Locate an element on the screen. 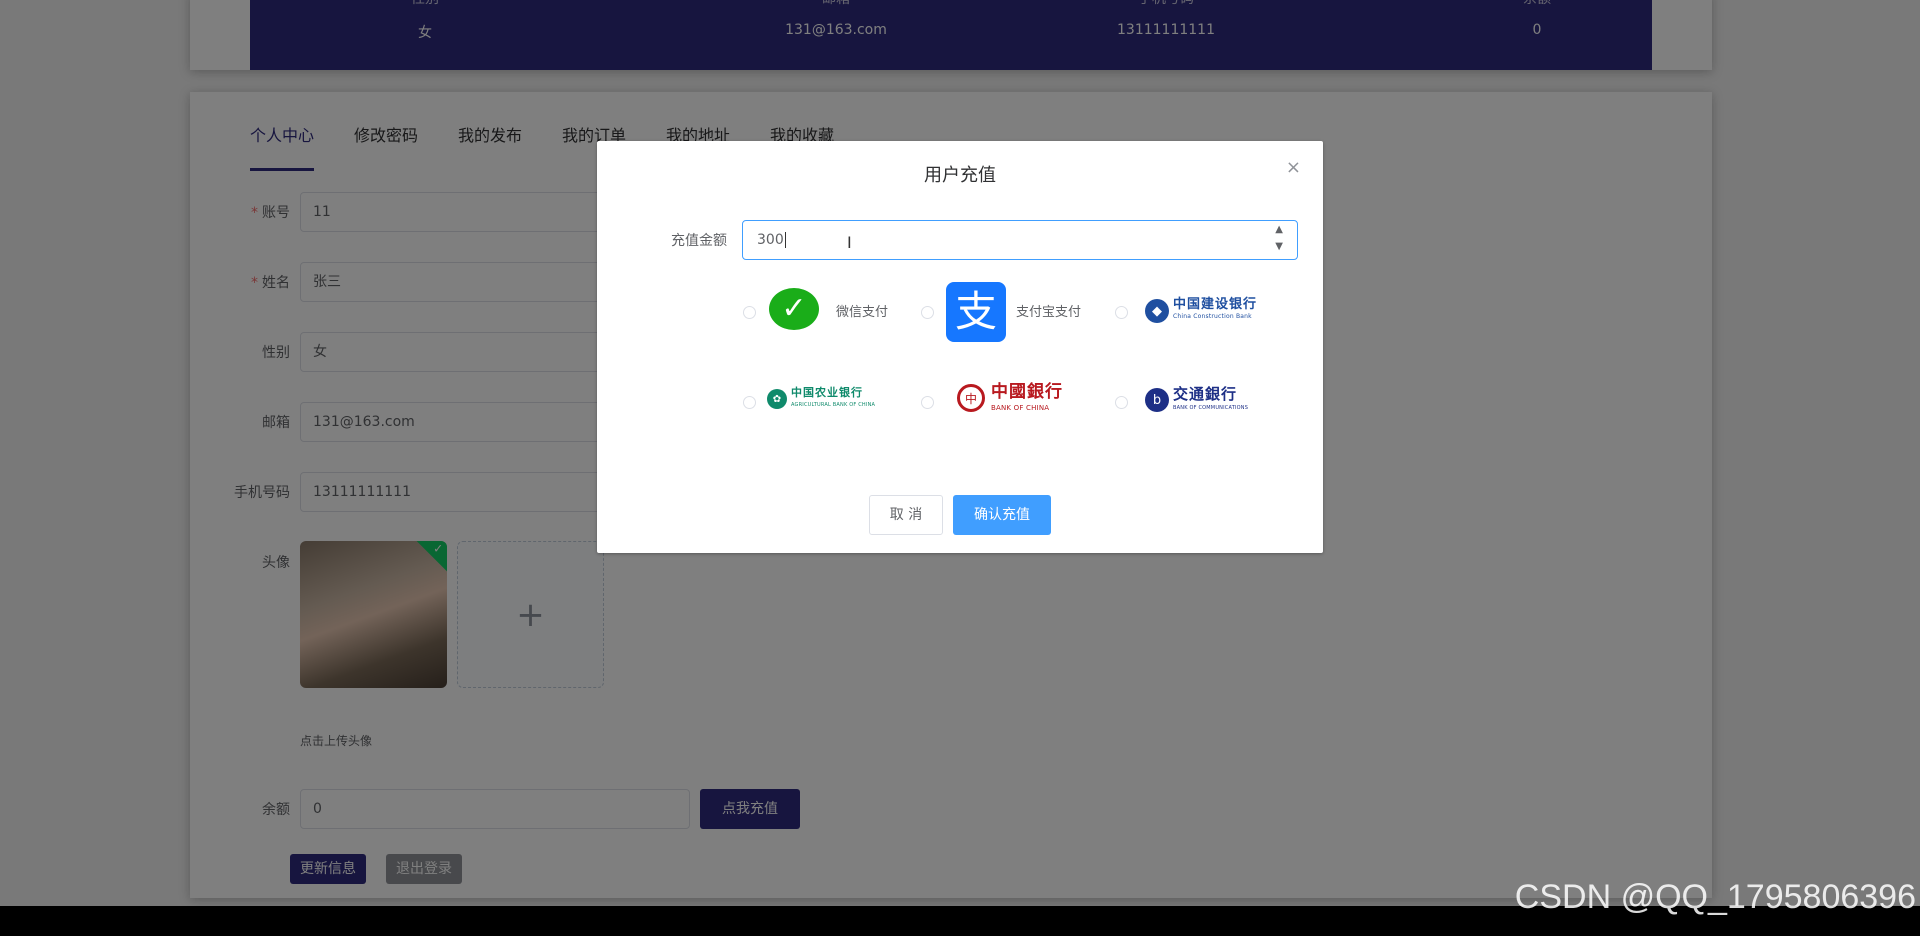 Image resolution: width=1920 pixels, height=936 pixels. alipay-icon: 支 is located at coordinates (976, 312).